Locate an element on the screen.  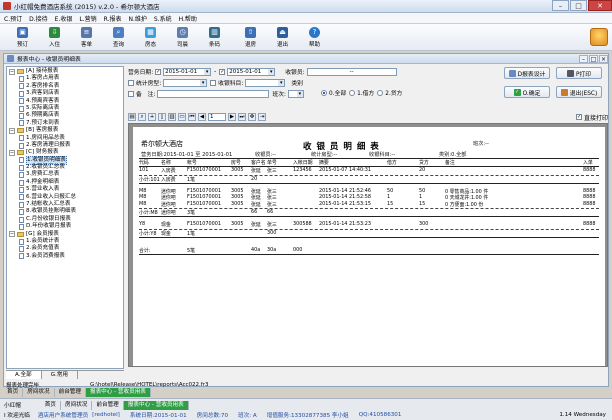
date-to-input: 2015-01-01 is located at coordinates (251, 71).